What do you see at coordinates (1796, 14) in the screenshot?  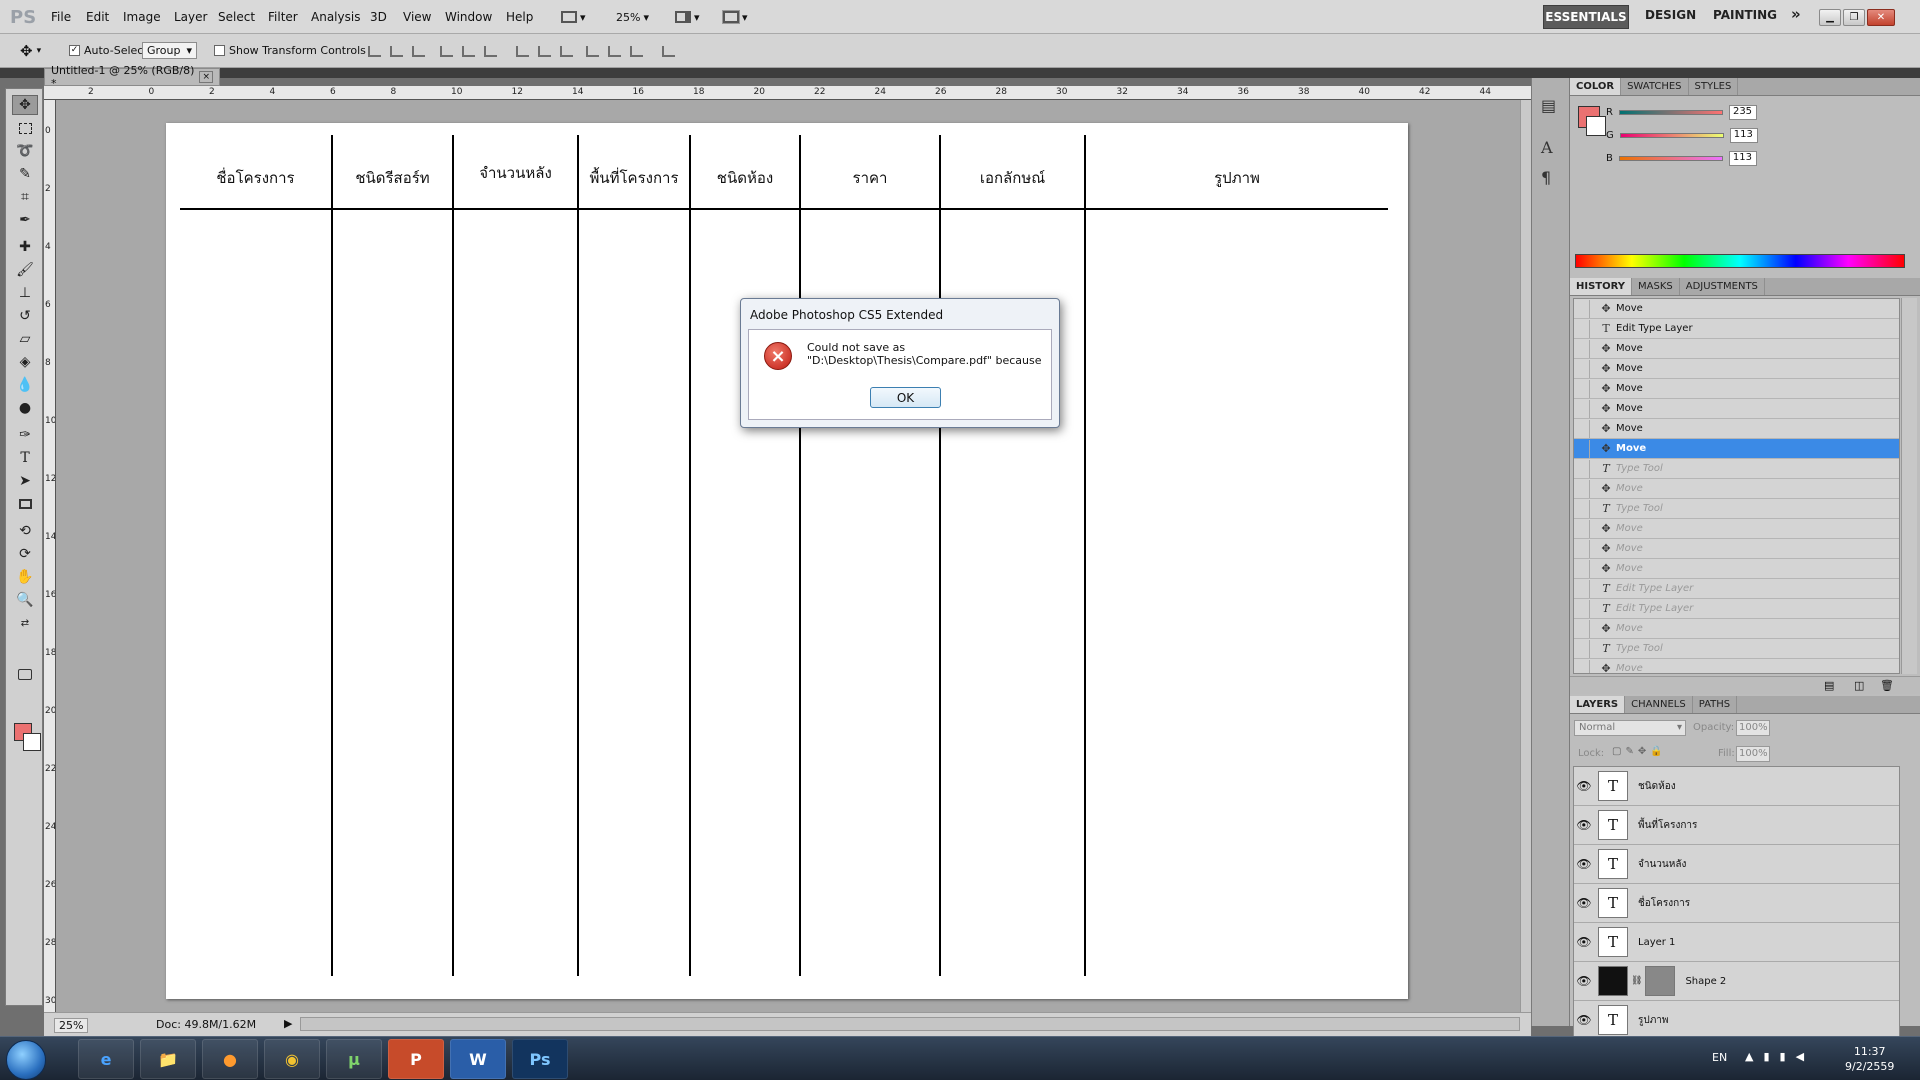 I see `workspace-more: »` at bounding box center [1796, 14].